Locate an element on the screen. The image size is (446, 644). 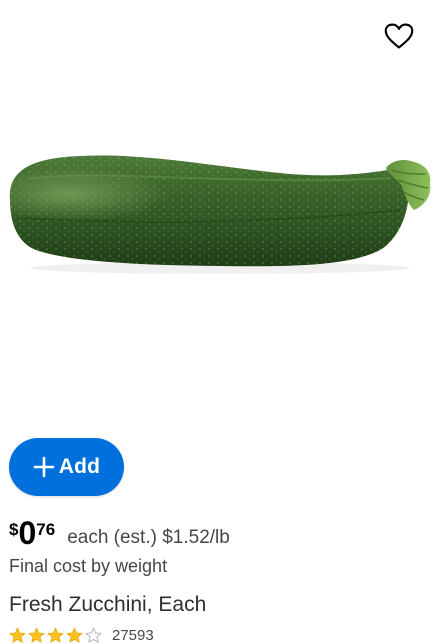
rating: 27593 is located at coordinates (81, 635).